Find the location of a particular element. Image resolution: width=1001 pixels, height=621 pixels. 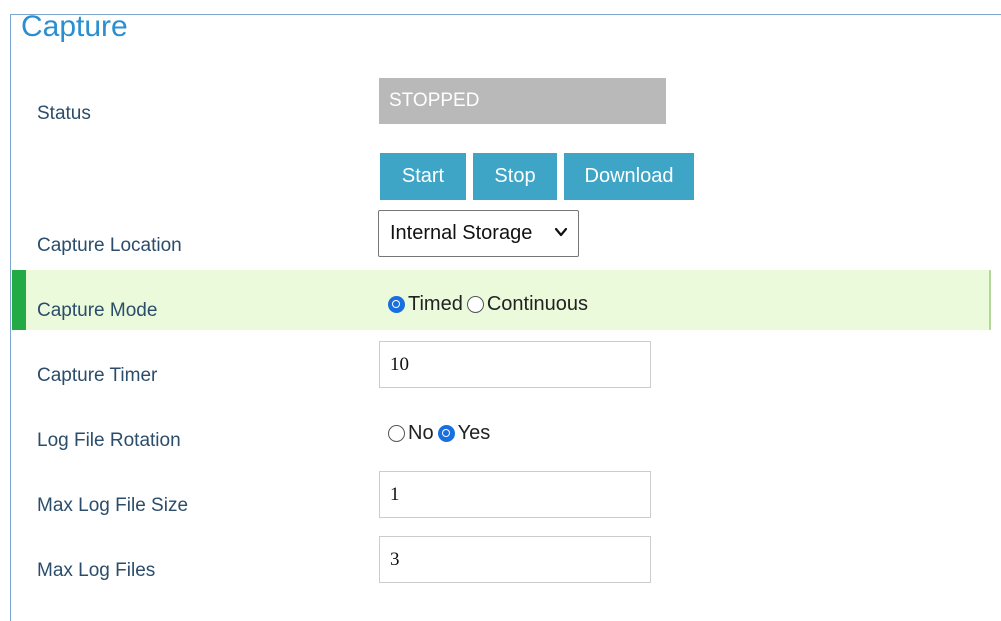

row-edge is located at coordinates (990, 300).